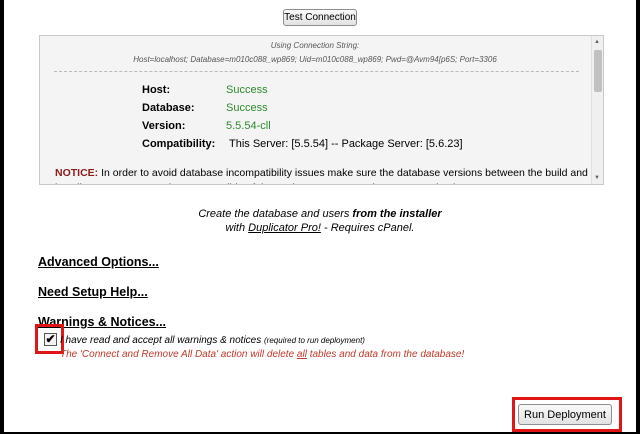 This screenshot has height=434, width=640. Describe the element at coordinates (597, 42) in the screenshot. I see `scroll-up-icon: ▲` at that location.